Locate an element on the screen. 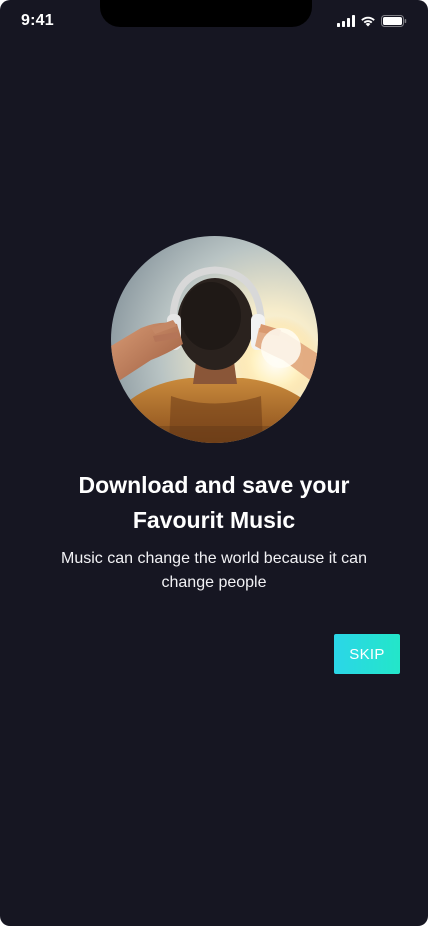 This screenshot has height=926, width=428. signal-icon is located at coordinates (346, 21).